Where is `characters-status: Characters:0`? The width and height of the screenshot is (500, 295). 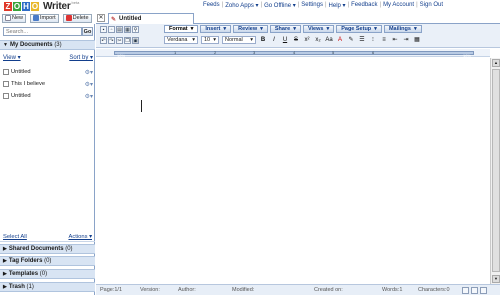
characters-status: Characters:0 is located at coordinates (434, 290).